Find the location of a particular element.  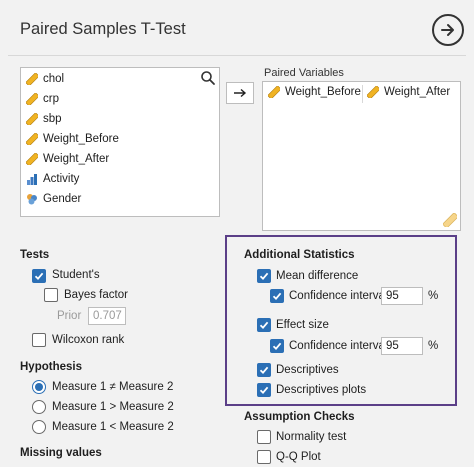

ci-unit-2: % is located at coordinates (433, 346).